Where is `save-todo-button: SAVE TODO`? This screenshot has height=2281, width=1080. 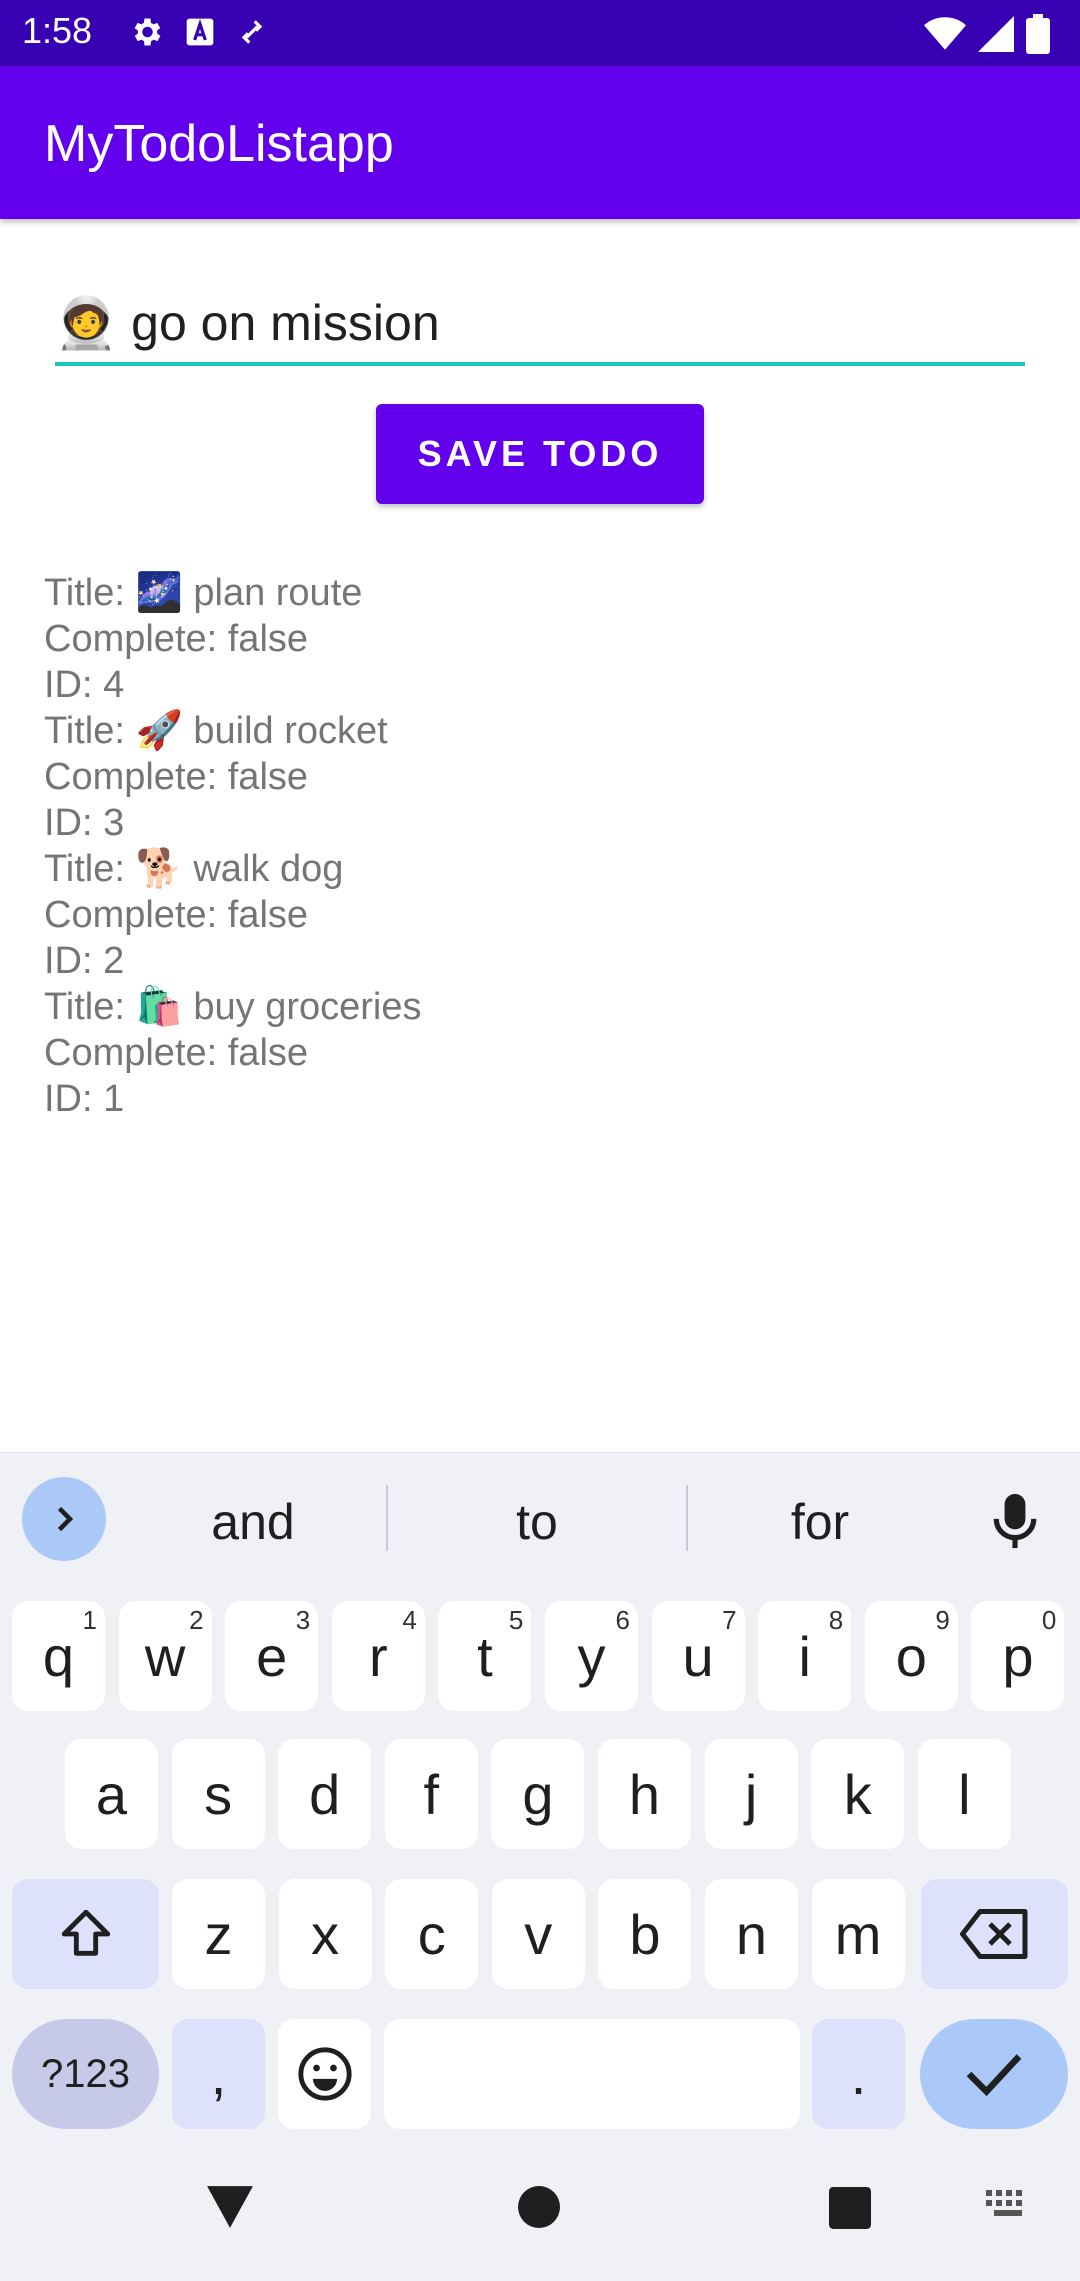
save-todo-button: SAVE TODO is located at coordinates (540, 454).